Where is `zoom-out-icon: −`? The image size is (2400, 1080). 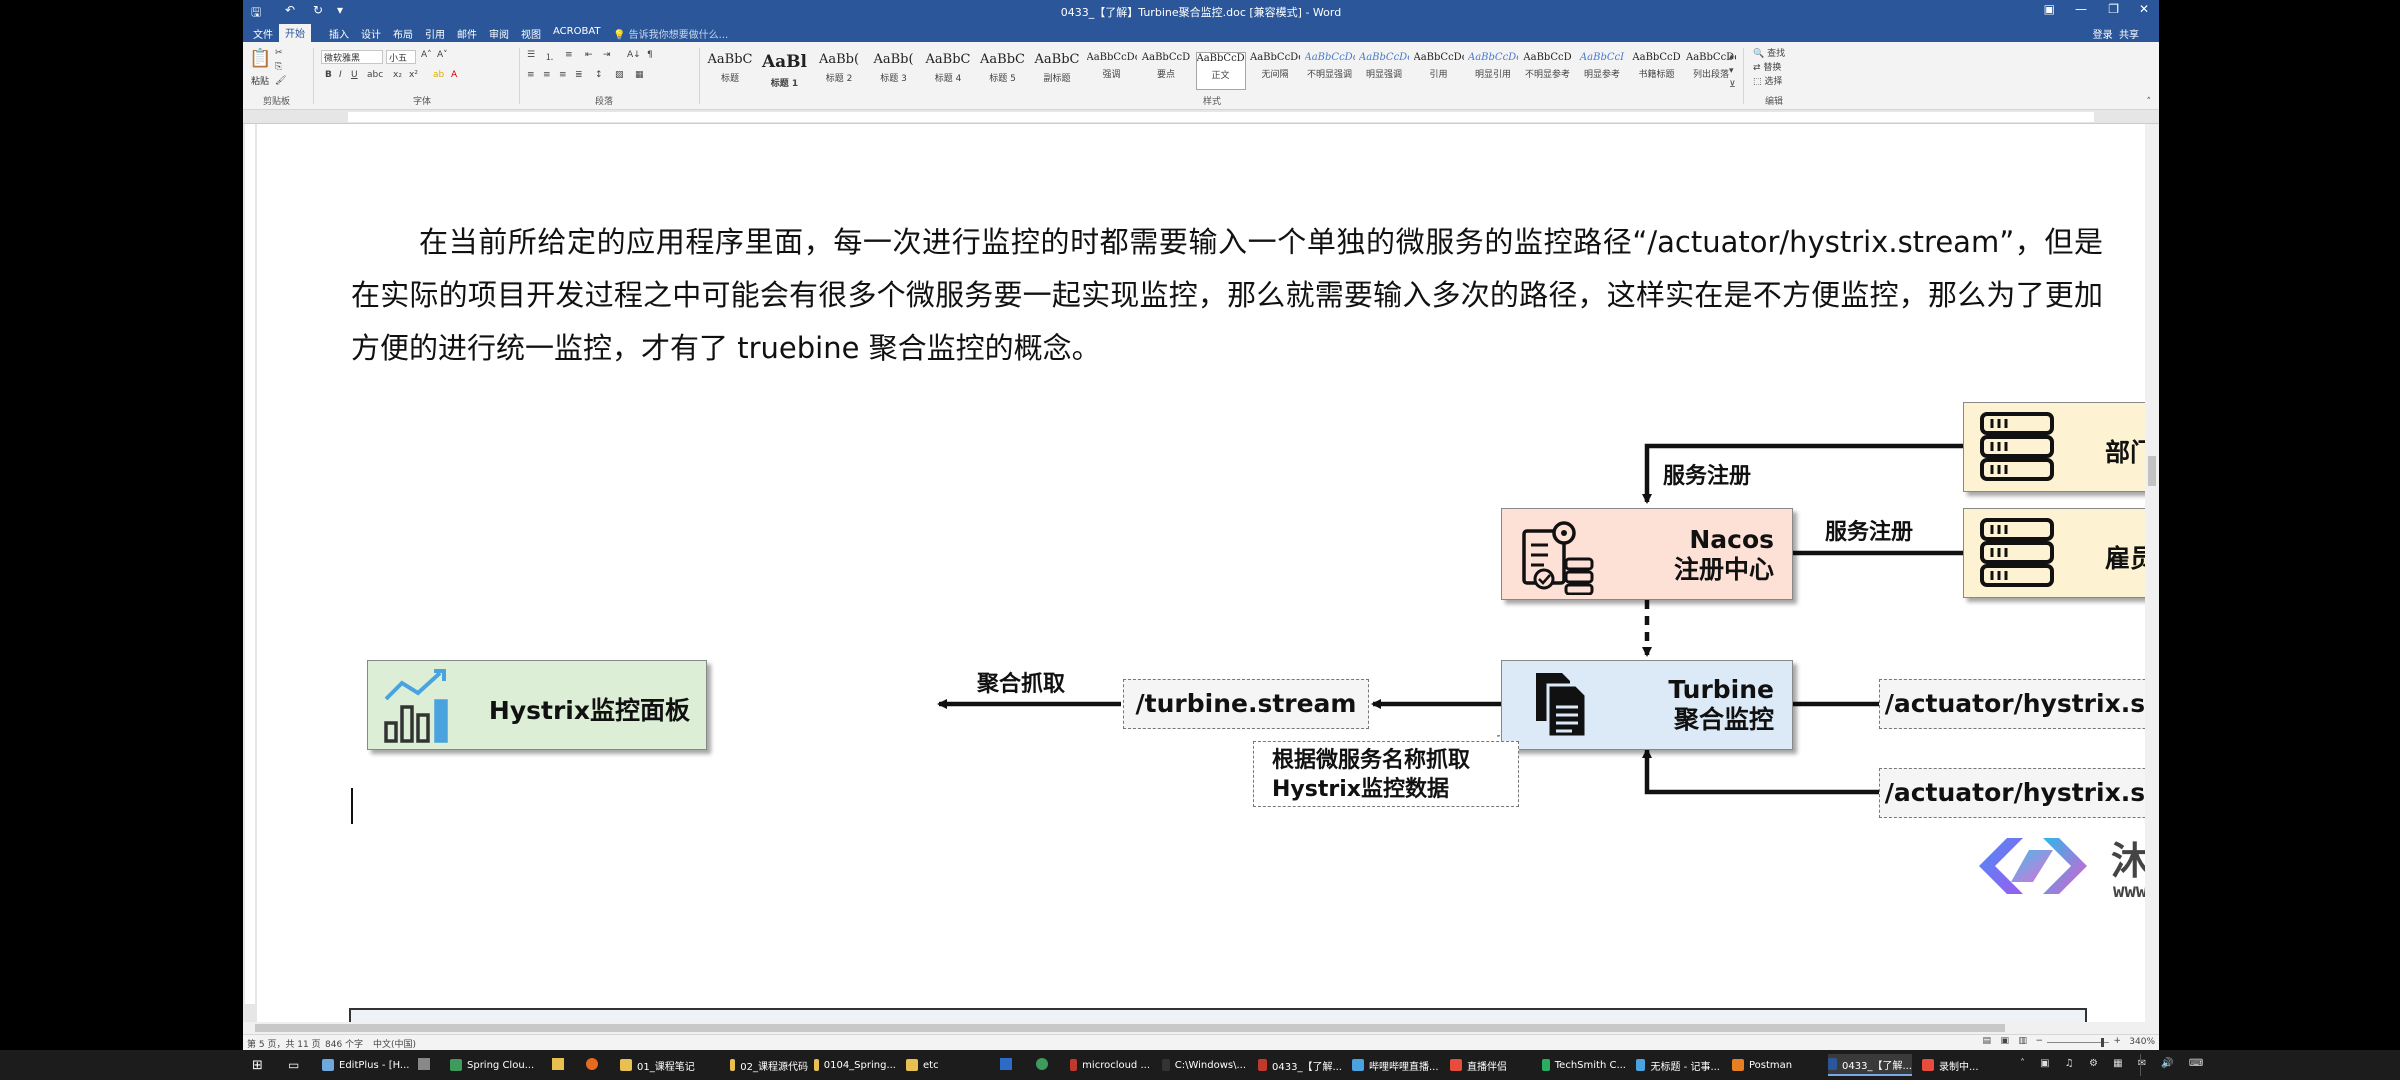
zoom-out-icon: − is located at coordinates (2039, 1041).